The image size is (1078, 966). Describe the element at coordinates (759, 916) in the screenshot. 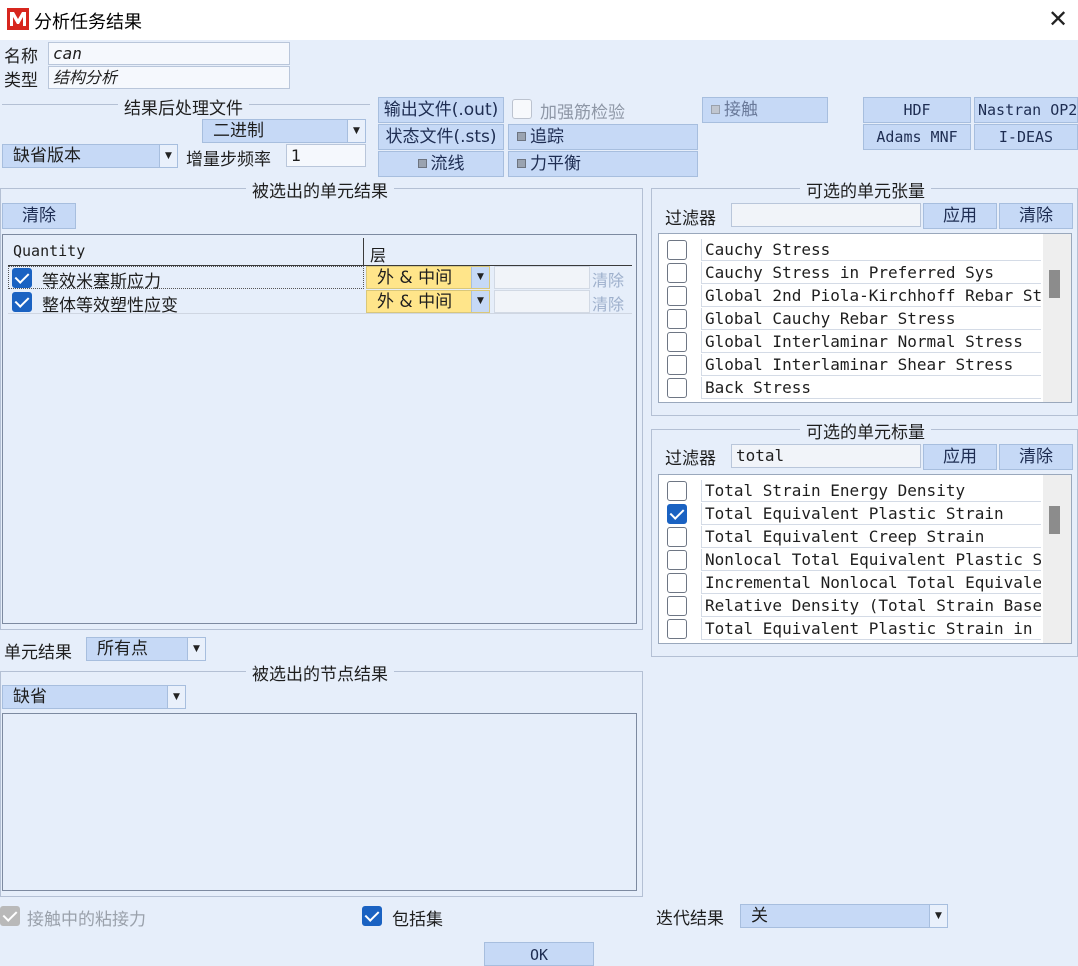

I see `iteration-value: 关` at that location.